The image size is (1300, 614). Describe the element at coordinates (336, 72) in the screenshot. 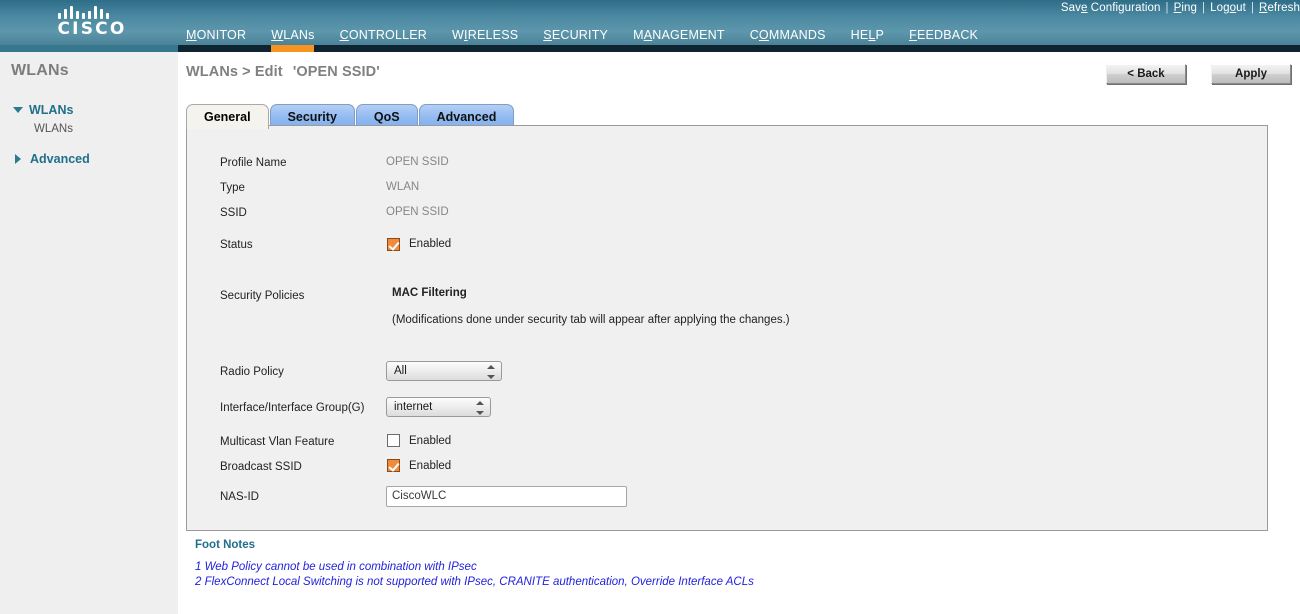

I see `breadcrumb-target: 'OPEN SSID'` at that location.